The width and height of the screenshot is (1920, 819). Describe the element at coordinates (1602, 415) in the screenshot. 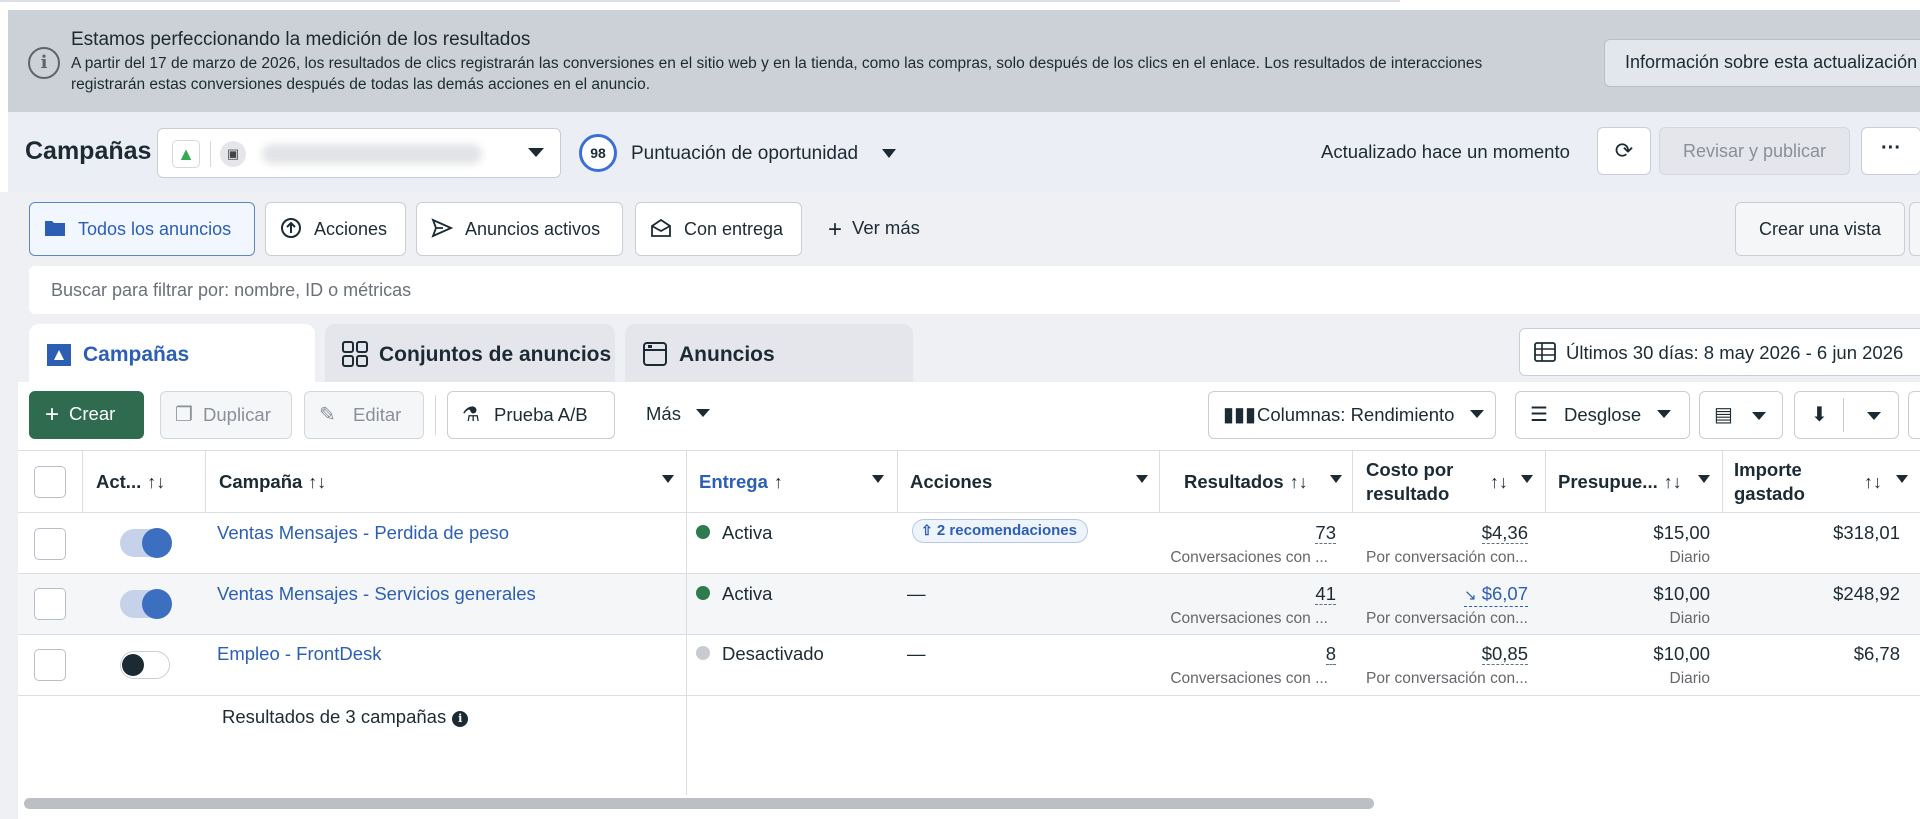

I see `breakdown-button: ☰ Desglose` at that location.